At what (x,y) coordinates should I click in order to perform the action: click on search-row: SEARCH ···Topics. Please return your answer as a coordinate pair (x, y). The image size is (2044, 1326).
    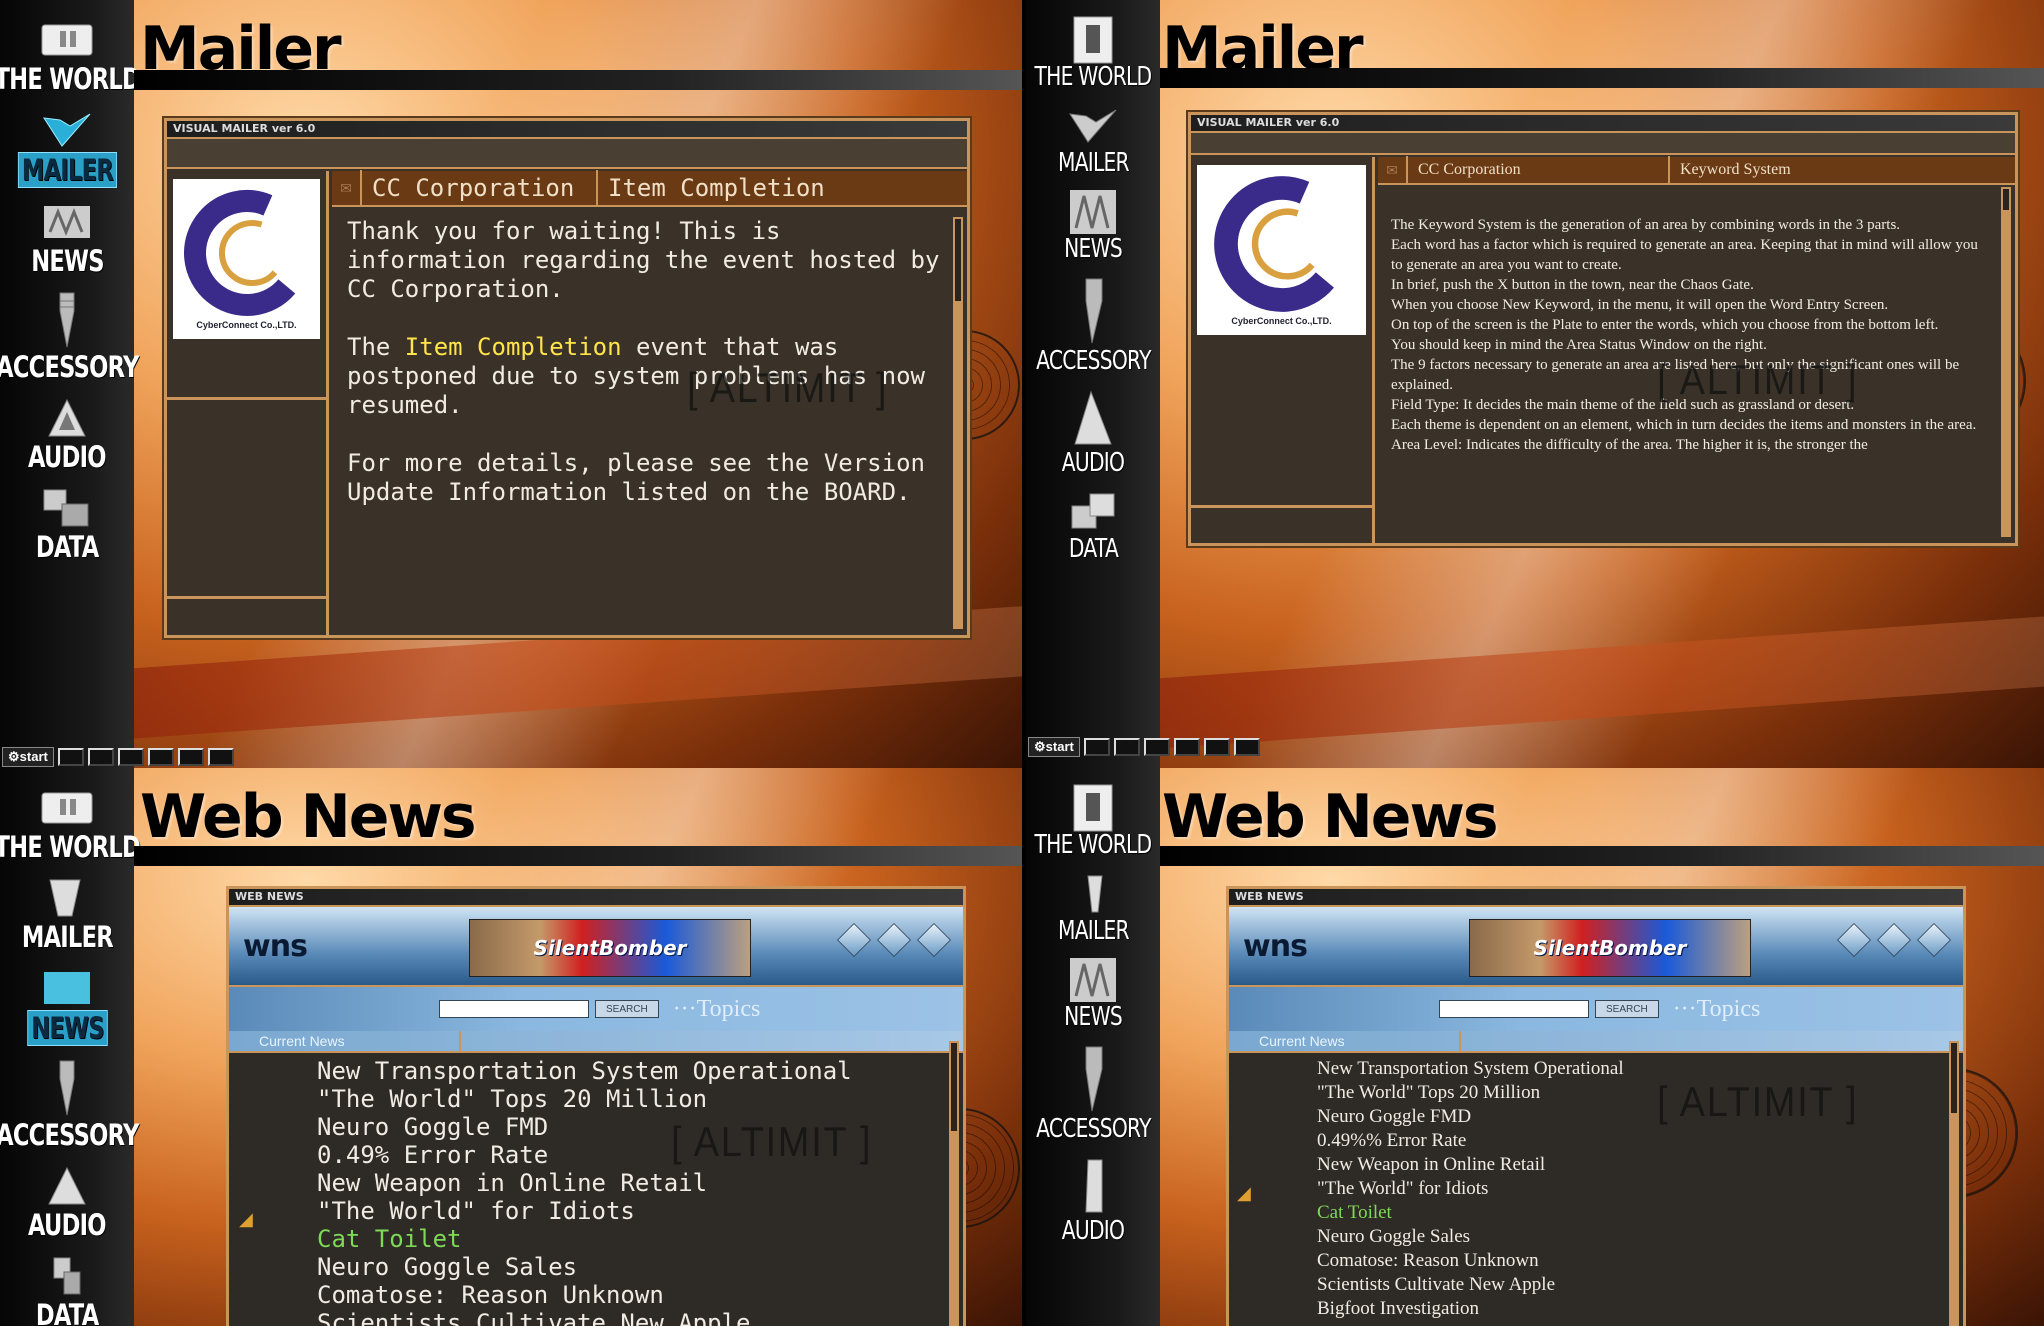
    Looking at the image, I should click on (1596, 1009).